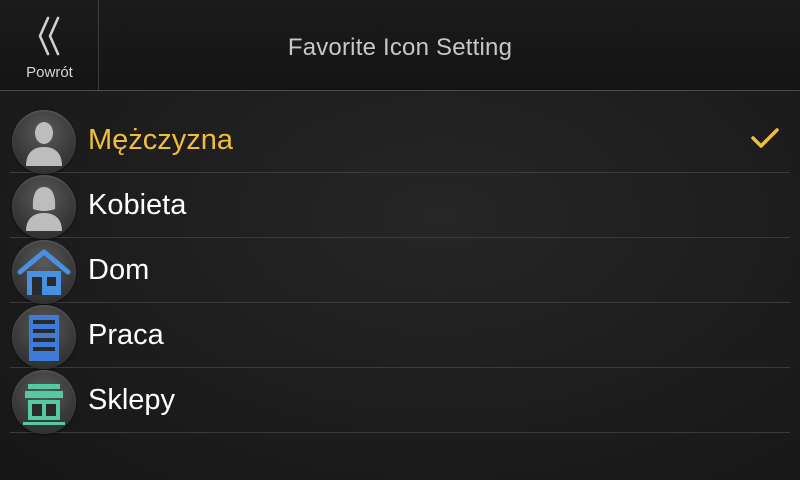 This screenshot has height=480, width=800. Describe the element at coordinates (400, 206) in the screenshot. I see `list-item-woman: Kobieta` at that location.